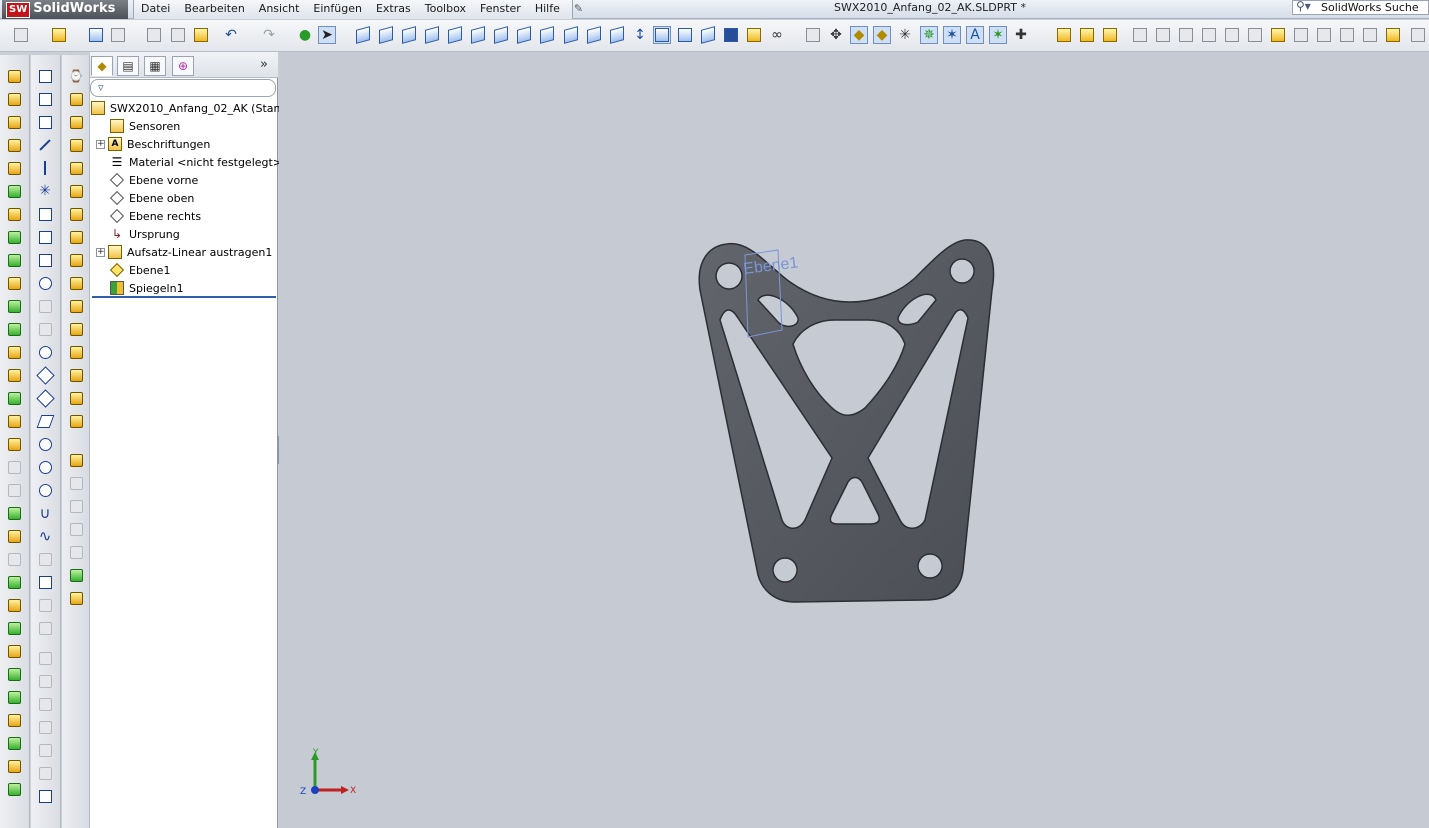 The image size is (1429, 828). Describe the element at coordinates (76, 460) in the screenshot. I see `knit-surface-icon` at that location.